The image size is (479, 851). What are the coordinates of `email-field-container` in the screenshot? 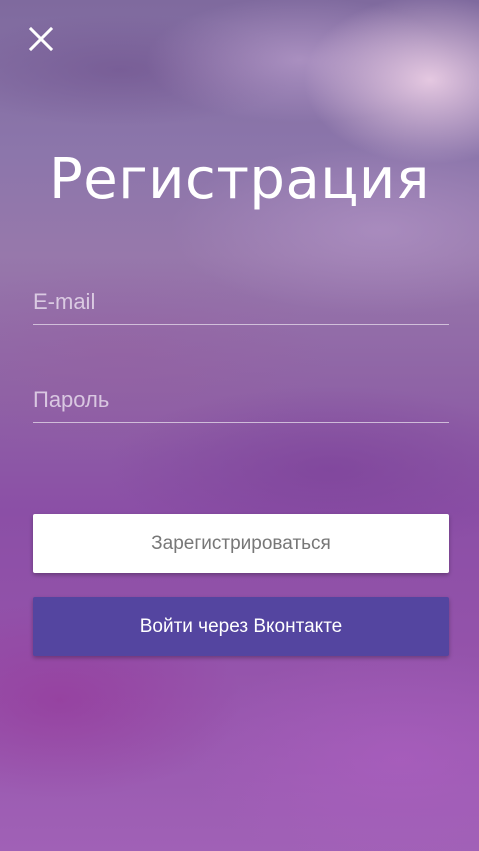 It's located at (241, 302).